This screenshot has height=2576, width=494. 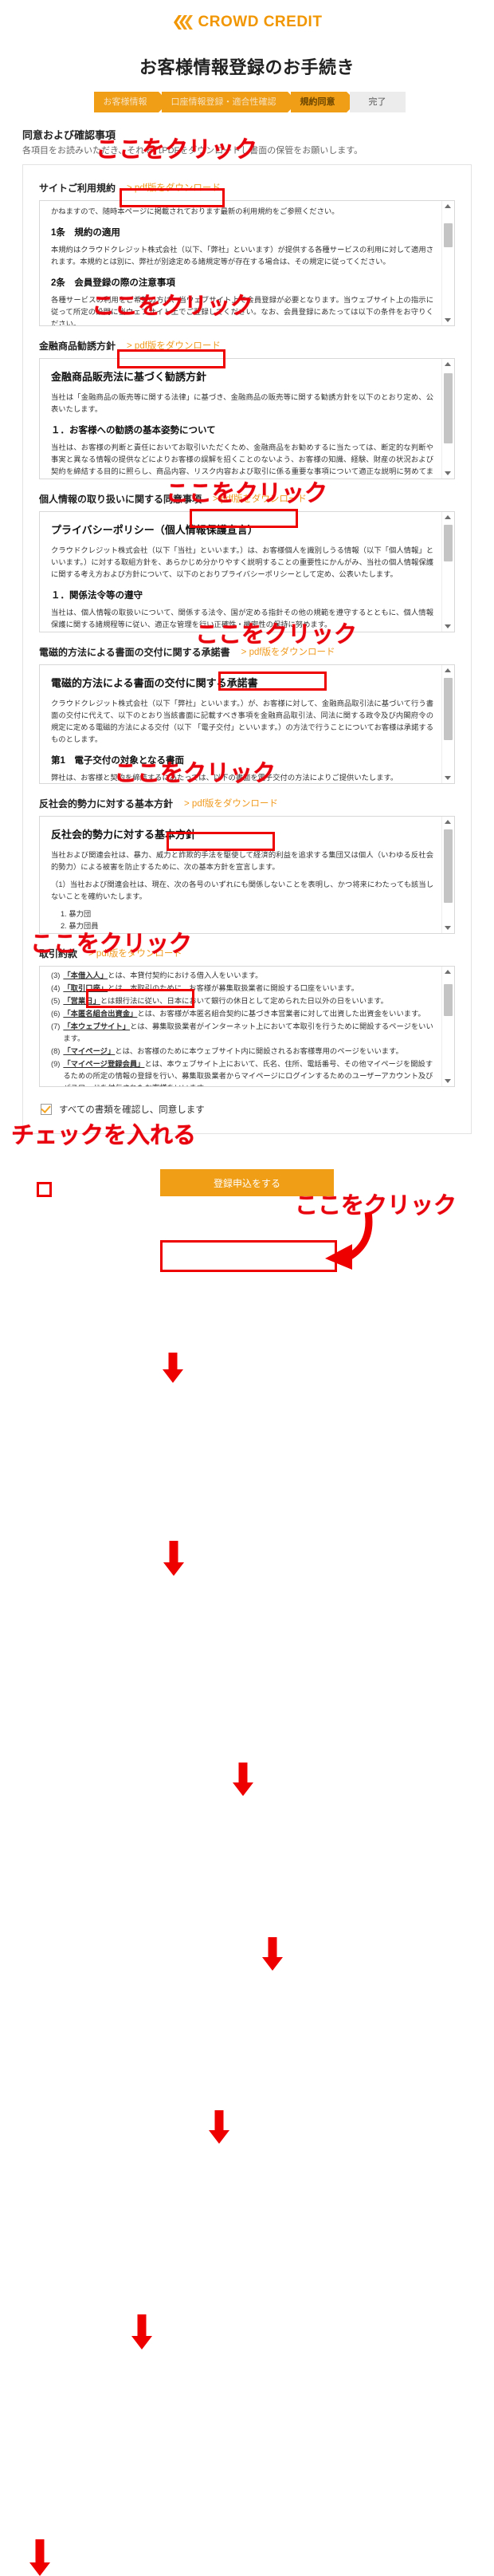 What do you see at coordinates (86, 988) in the screenshot?
I see `terms-keyword: 「取引口座」` at bounding box center [86, 988].